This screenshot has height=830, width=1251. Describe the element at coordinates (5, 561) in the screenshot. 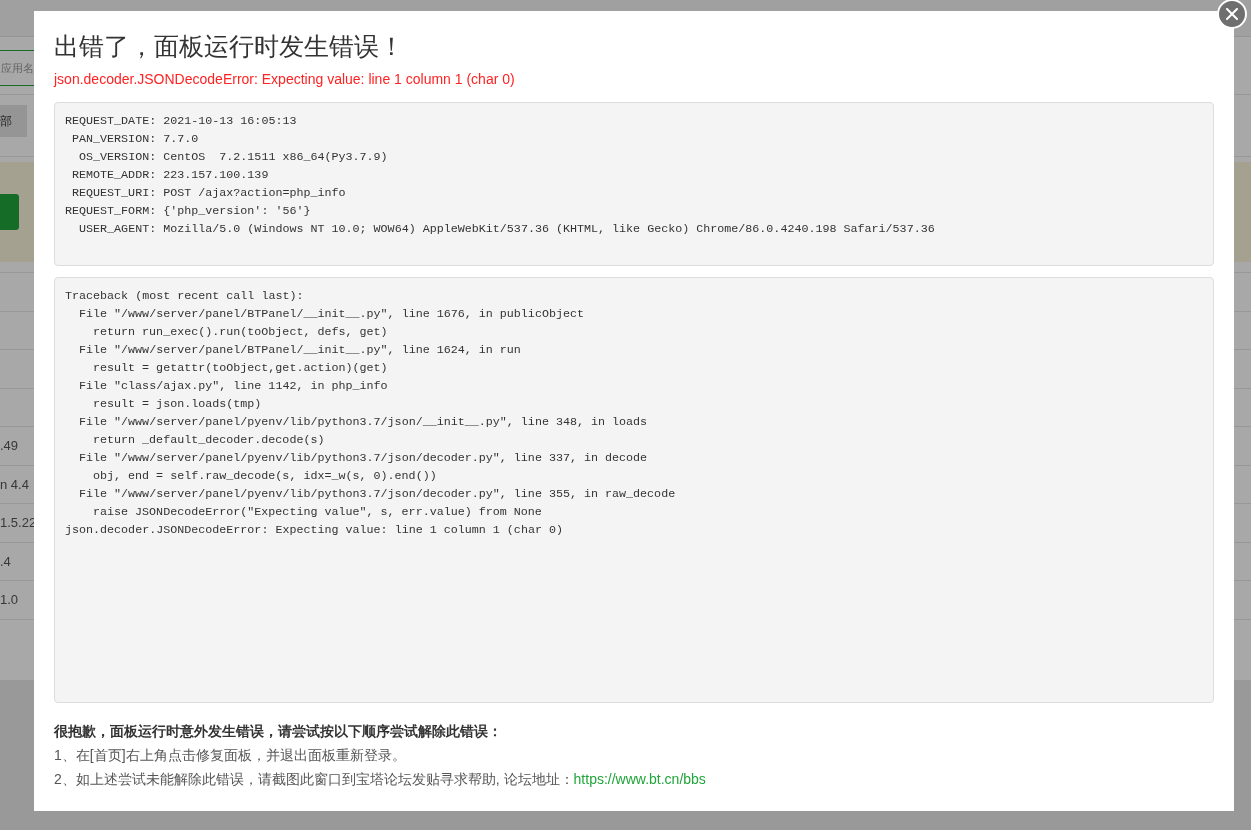

I see `table-cell: .4` at that location.